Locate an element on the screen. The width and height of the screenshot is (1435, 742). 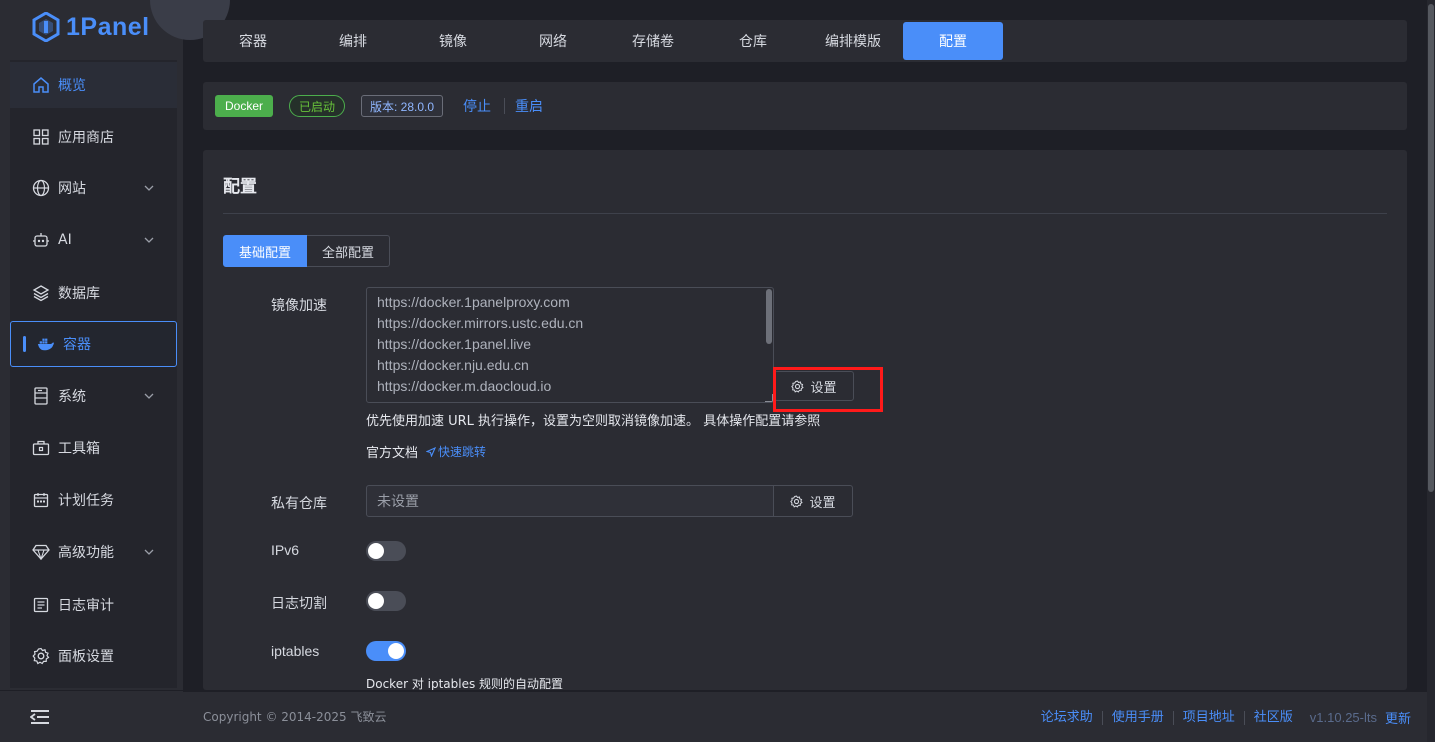
page-scrollbar is located at coordinates (1431, 371).